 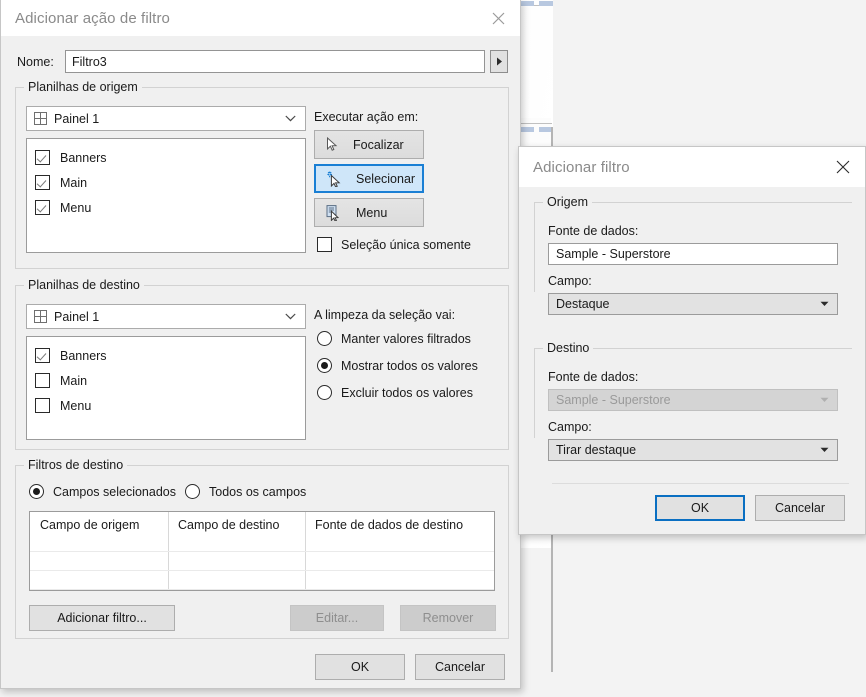 I want to click on radio-keep-filtered-label: Manter valores filtrados, so click(x=406, y=338).